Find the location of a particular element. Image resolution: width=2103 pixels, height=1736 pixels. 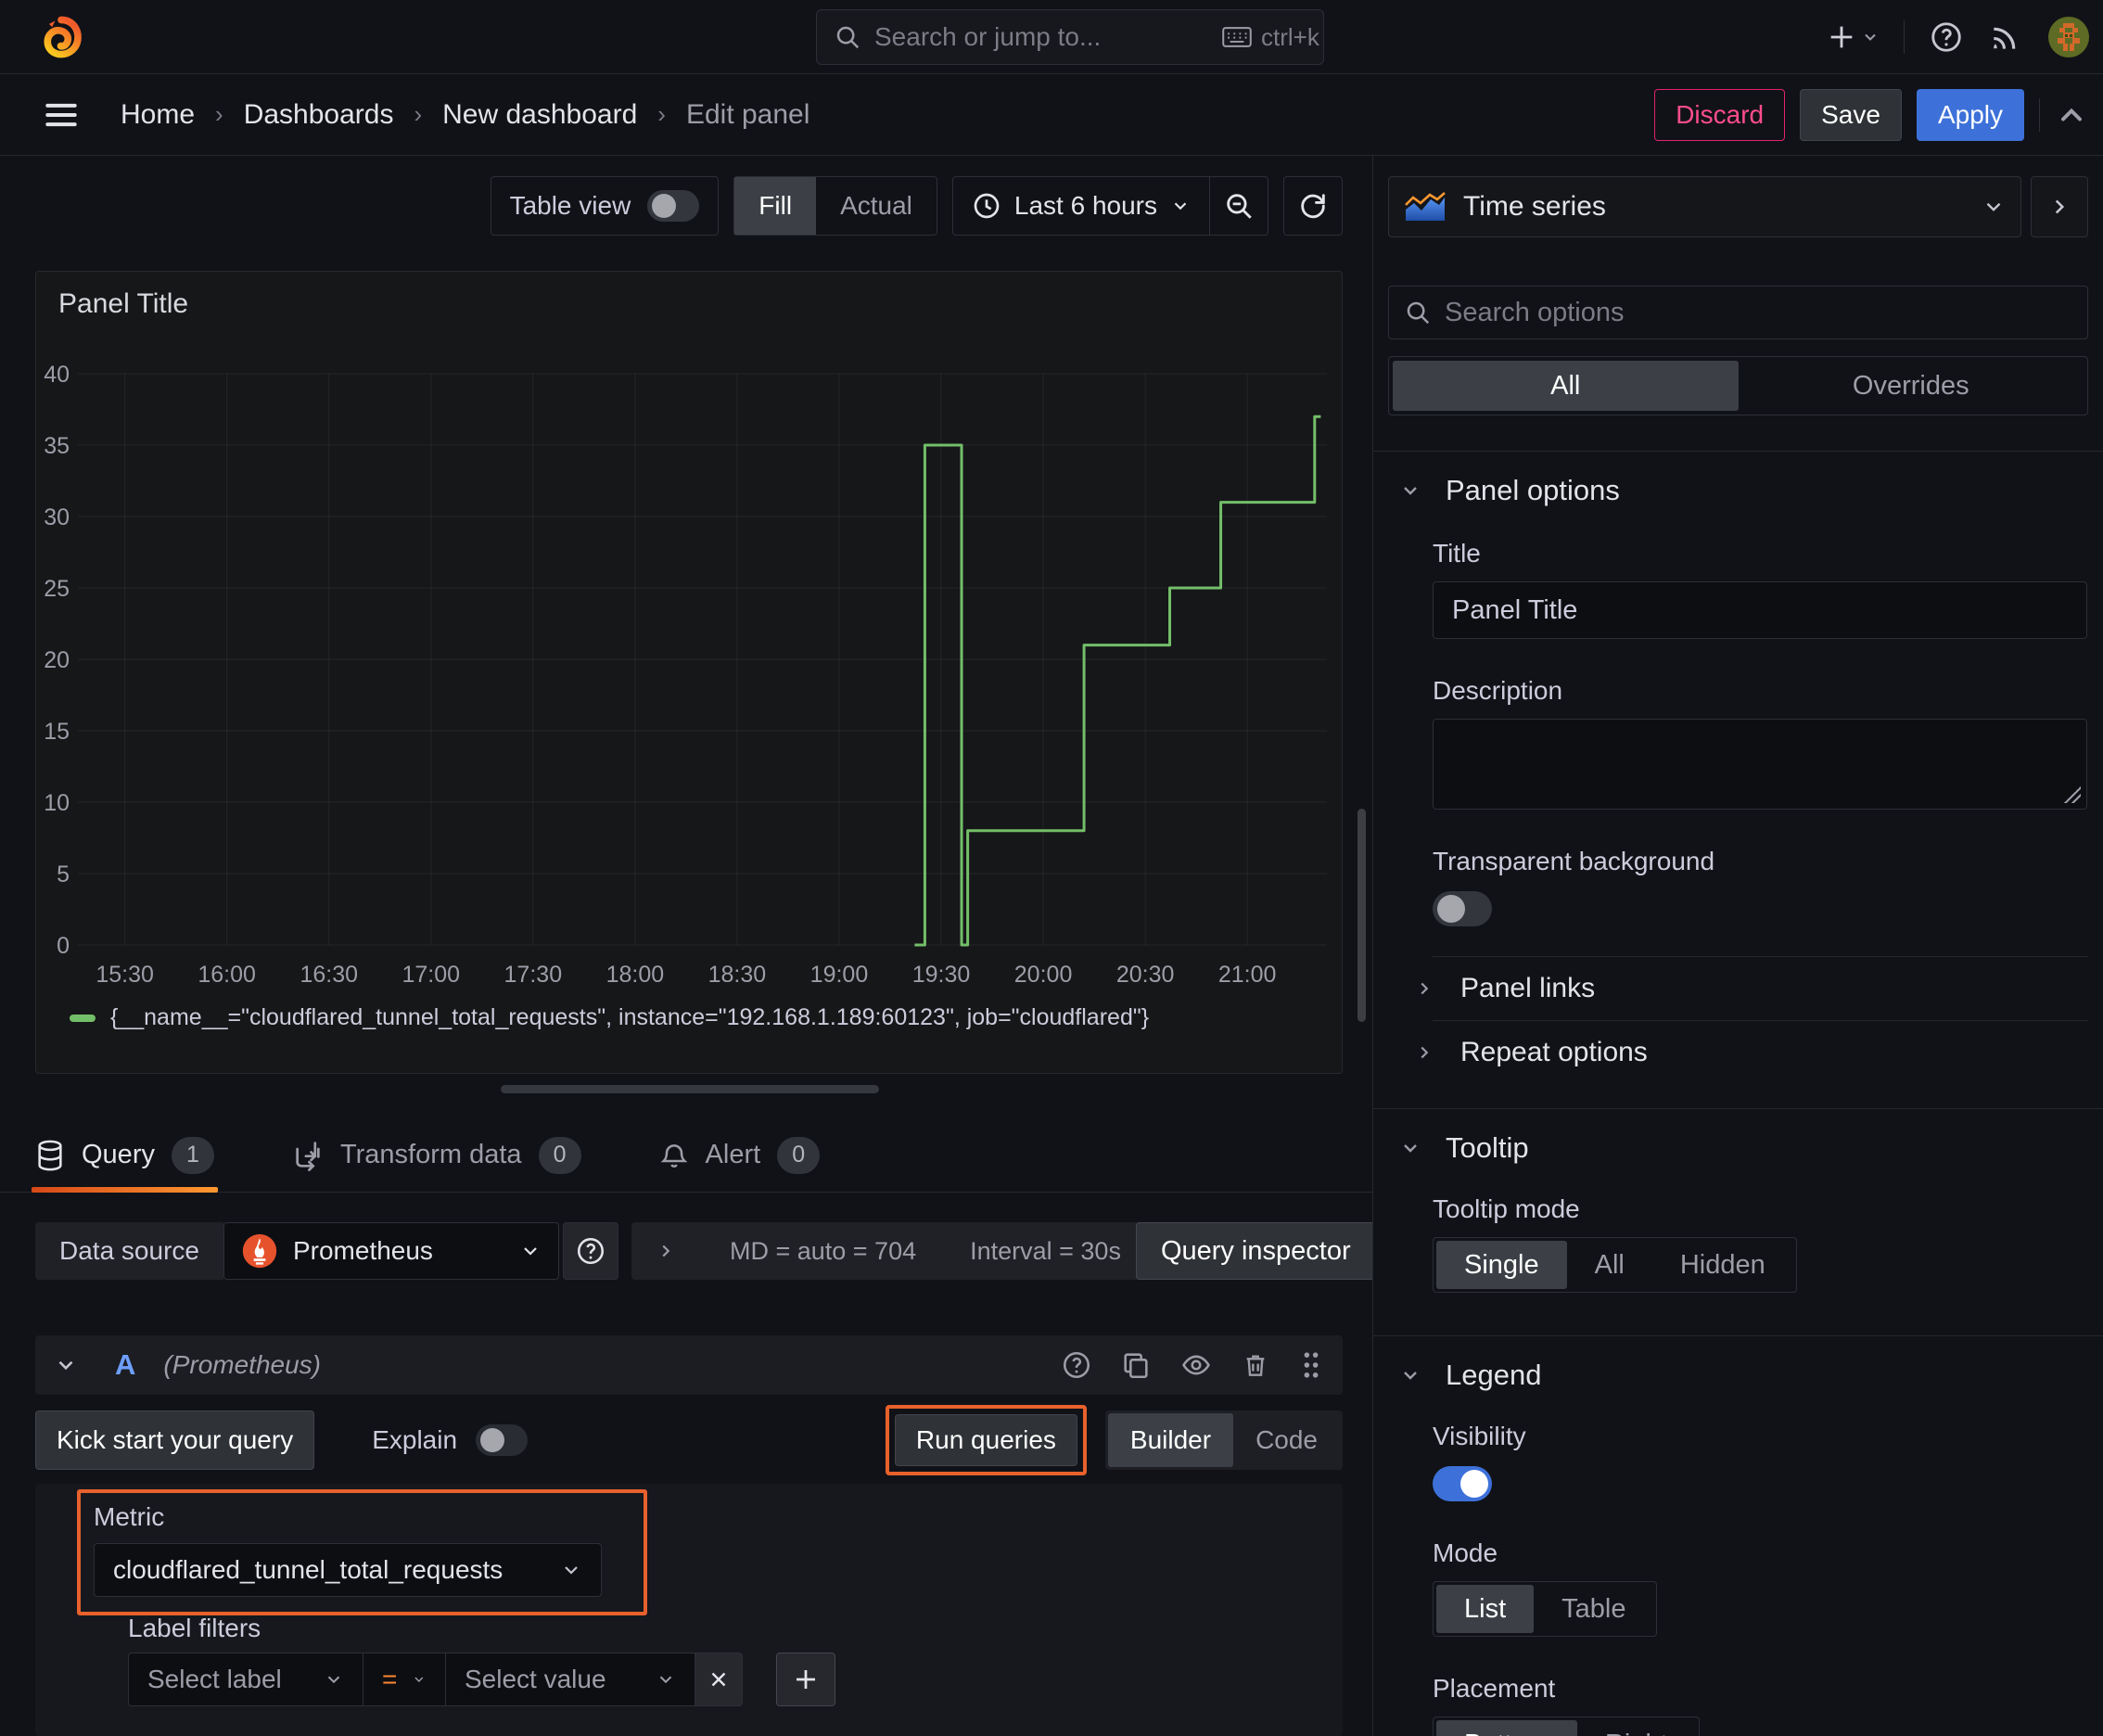

panel-title-input is located at coordinates (1760, 610).